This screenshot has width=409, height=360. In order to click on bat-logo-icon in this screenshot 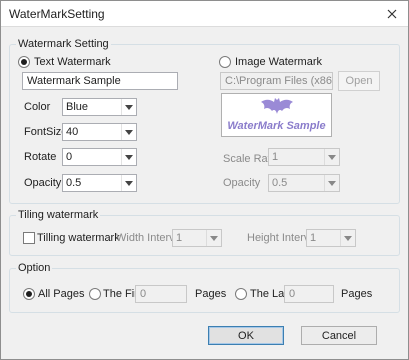, I will do `click(277, 106)`.